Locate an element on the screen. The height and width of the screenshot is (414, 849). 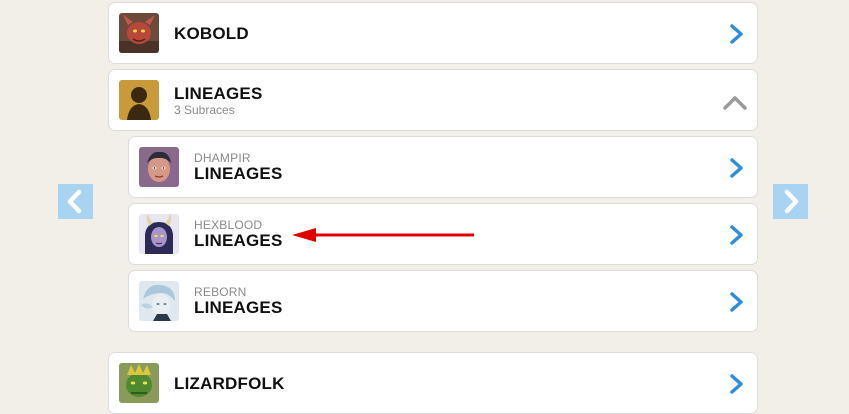
race-item-kobold: KOBOLD is located at coordinates (433, 33).